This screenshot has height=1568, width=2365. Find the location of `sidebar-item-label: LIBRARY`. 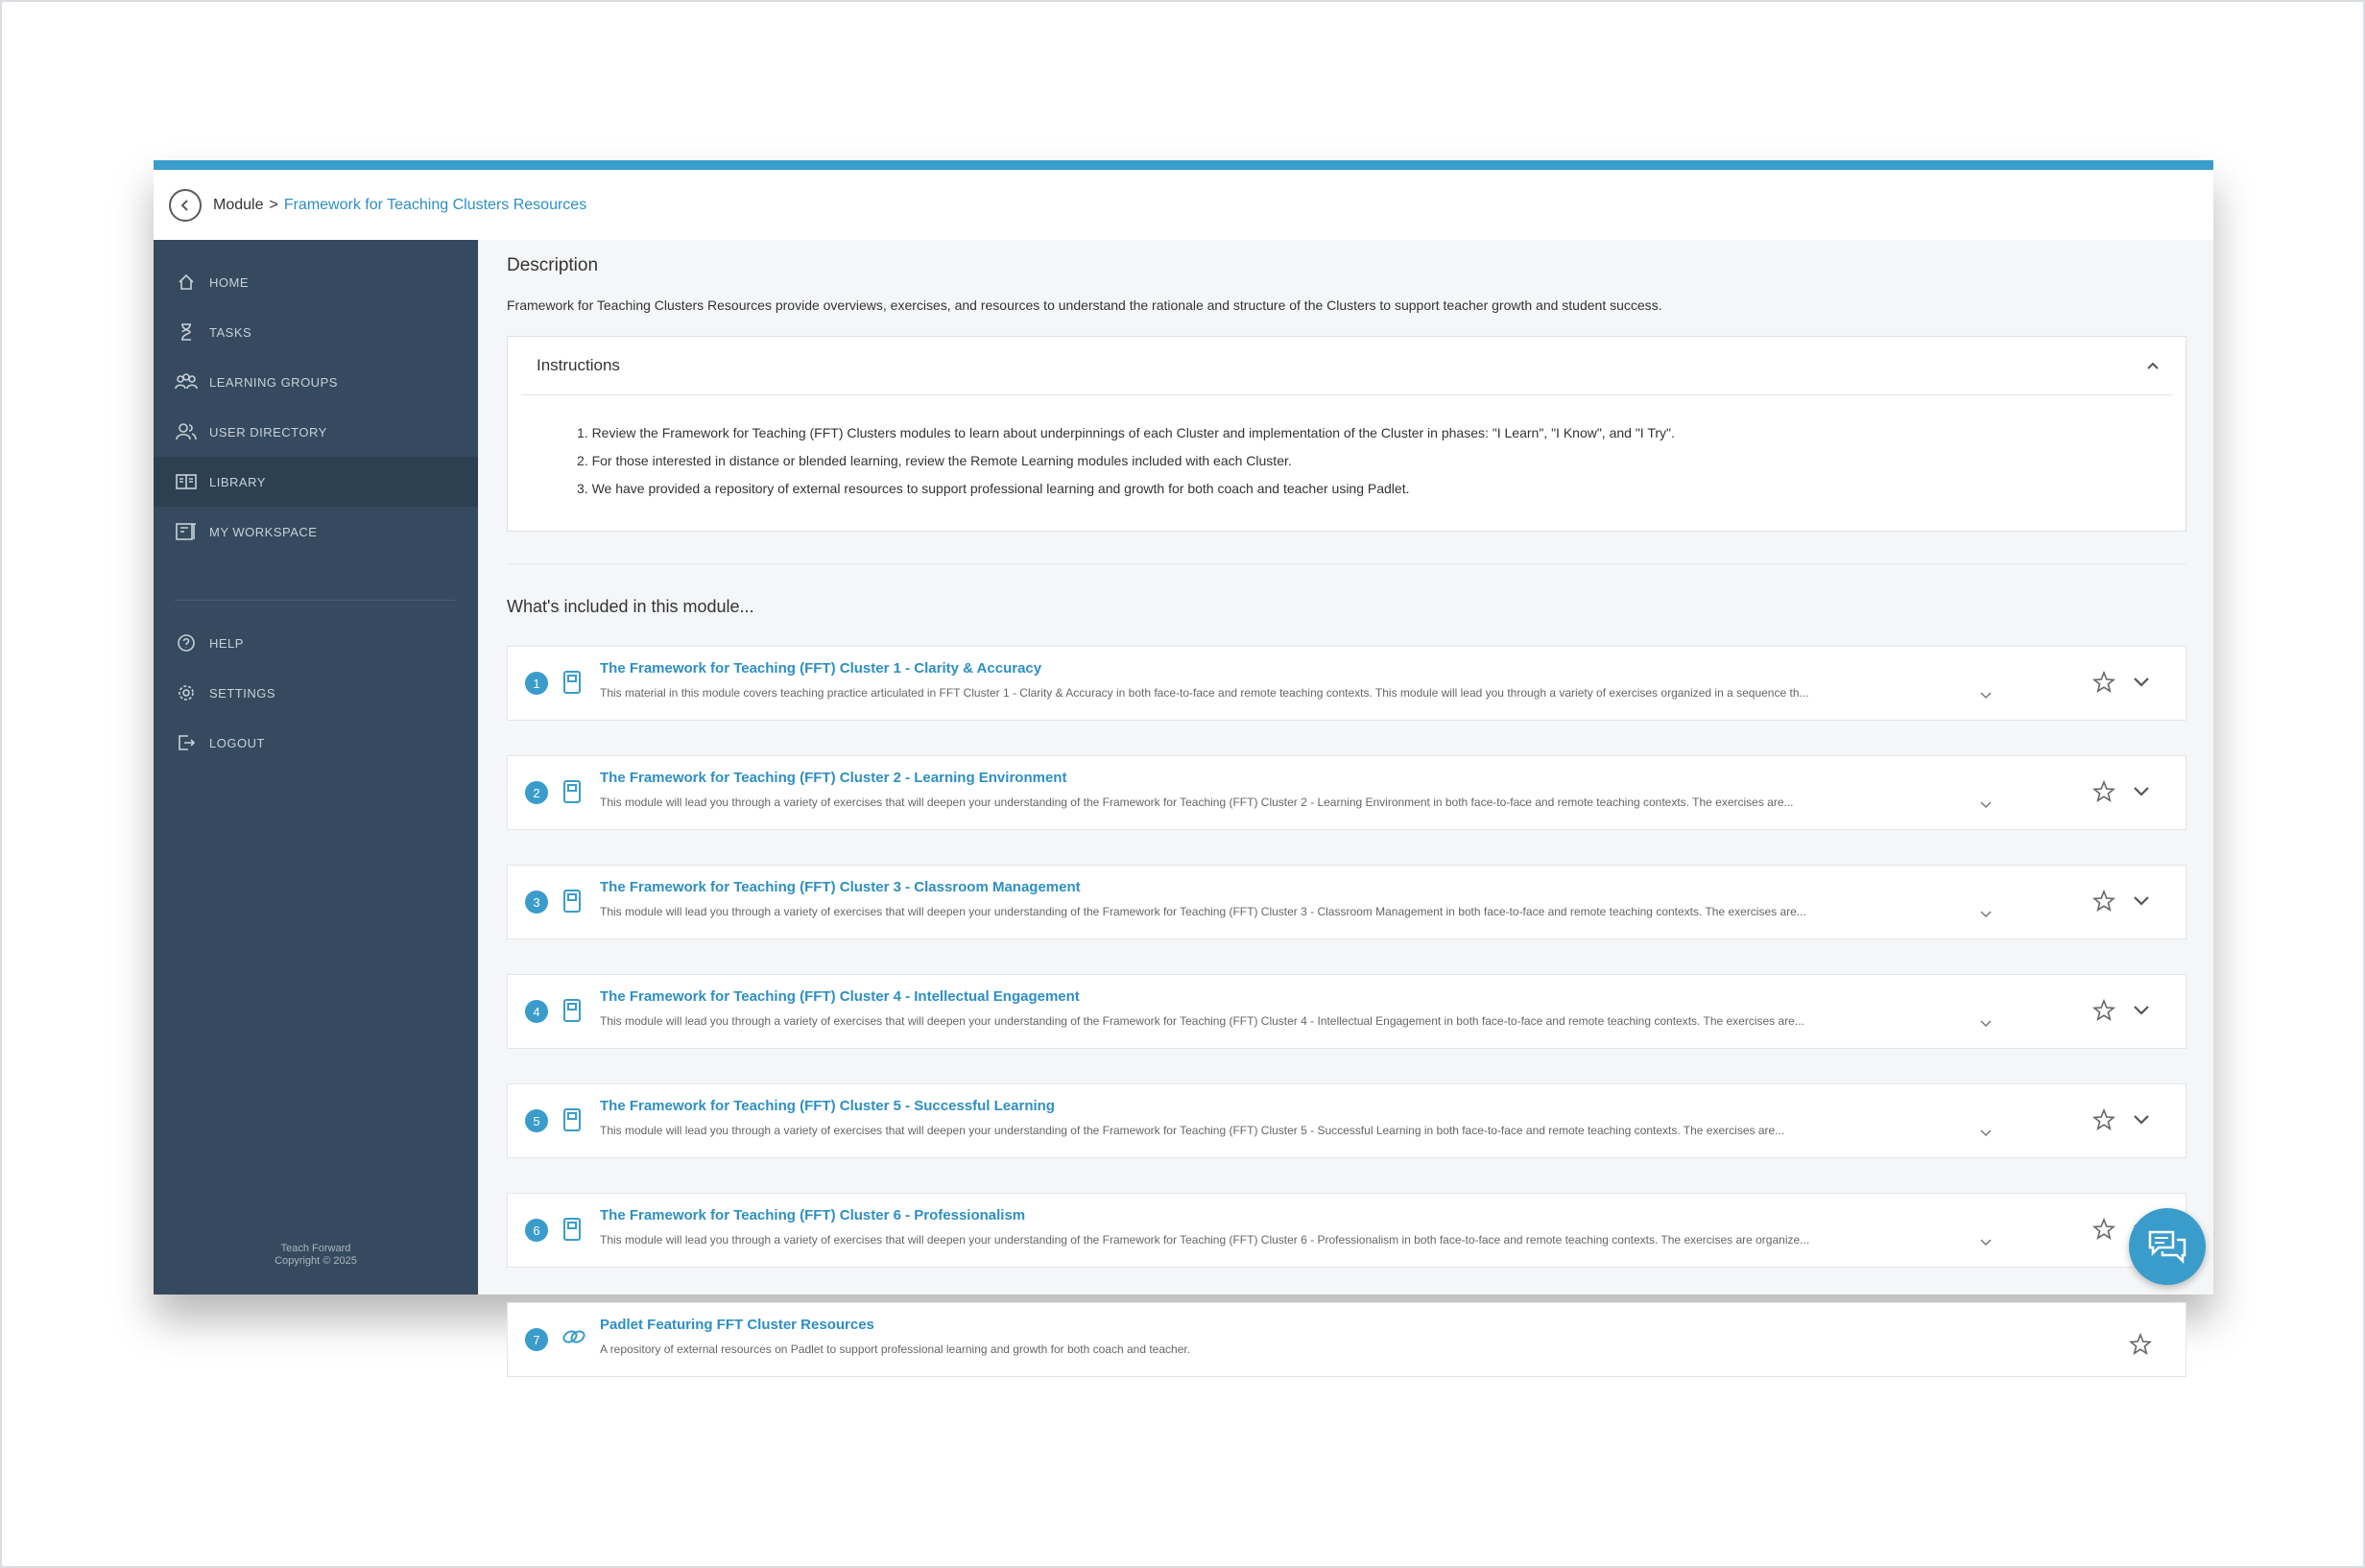

sidebar-item-label: LIBRARY is located at coordinates (237, 481).